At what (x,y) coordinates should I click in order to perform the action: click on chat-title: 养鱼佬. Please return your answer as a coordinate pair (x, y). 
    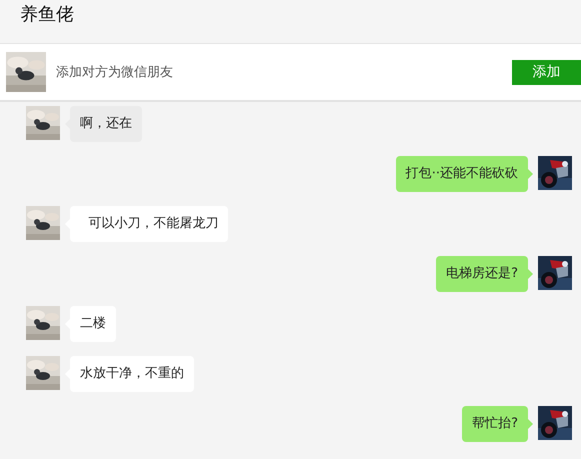
    Looking at the image, I should click on (47, 14).